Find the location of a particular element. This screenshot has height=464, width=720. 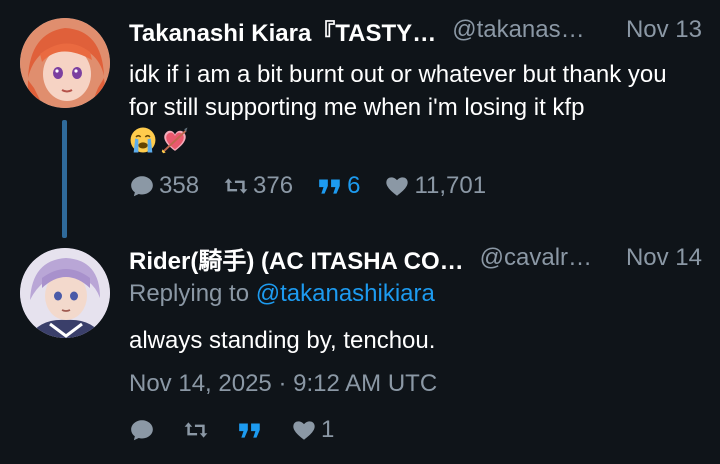

avatar-kiara is located at coordinates (65, 63).